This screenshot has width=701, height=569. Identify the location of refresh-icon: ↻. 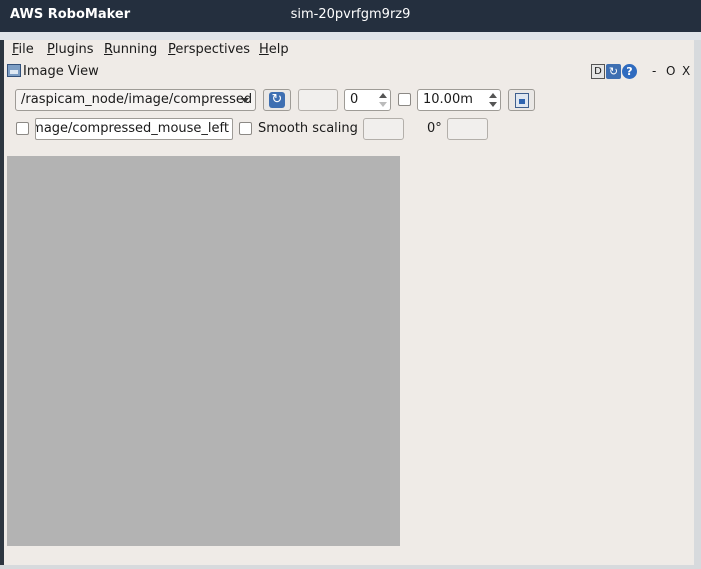
(277, 100).